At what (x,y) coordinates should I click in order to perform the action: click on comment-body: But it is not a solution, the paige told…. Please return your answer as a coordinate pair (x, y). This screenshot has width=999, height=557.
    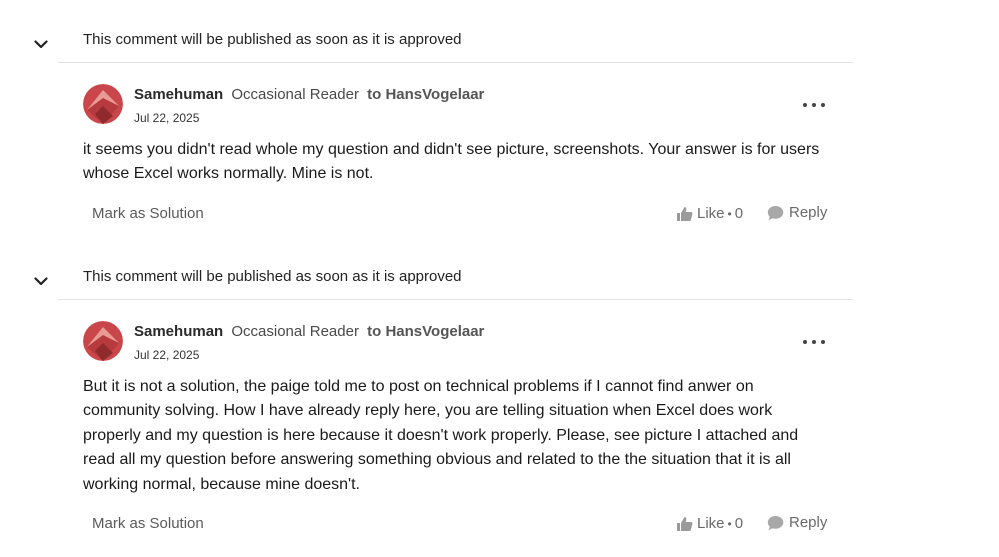
    Looking at the image, I should click on (441, 435).